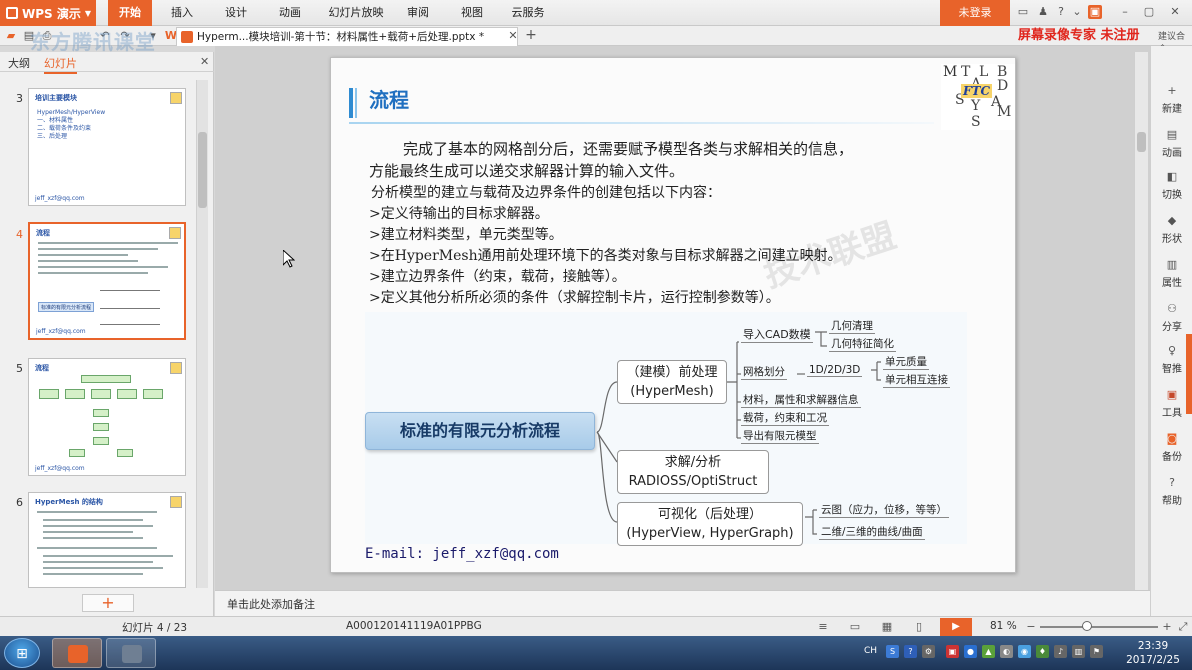 The image size is (1192, 670). What do you see at coordinates (1023, 12) in the screenshot?
I see `skin-icon: ▭` at bounding box center [1023, 12].